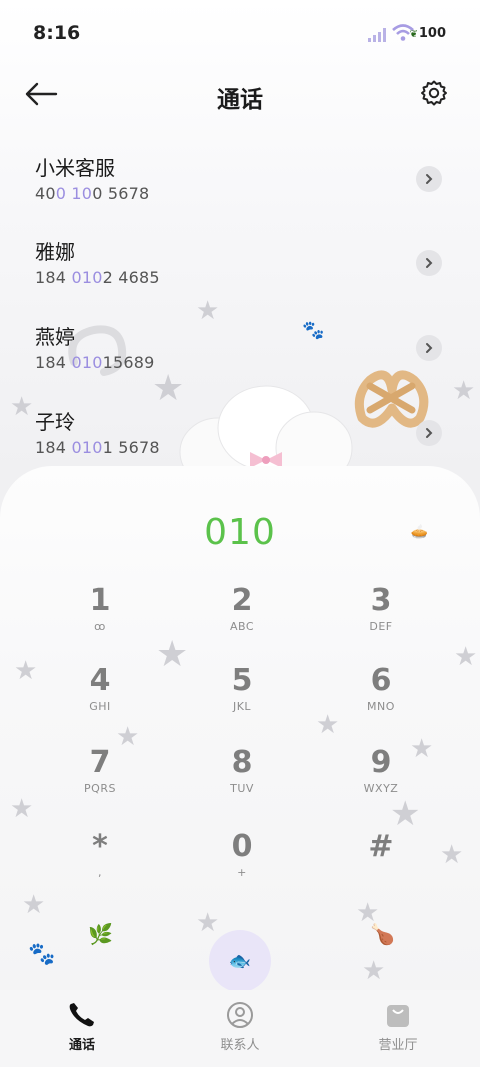  What do you see at coordinates (242, 626) in the screenshot?
I see `dial-key-letters: ABC` at bounding box center [242, 626].